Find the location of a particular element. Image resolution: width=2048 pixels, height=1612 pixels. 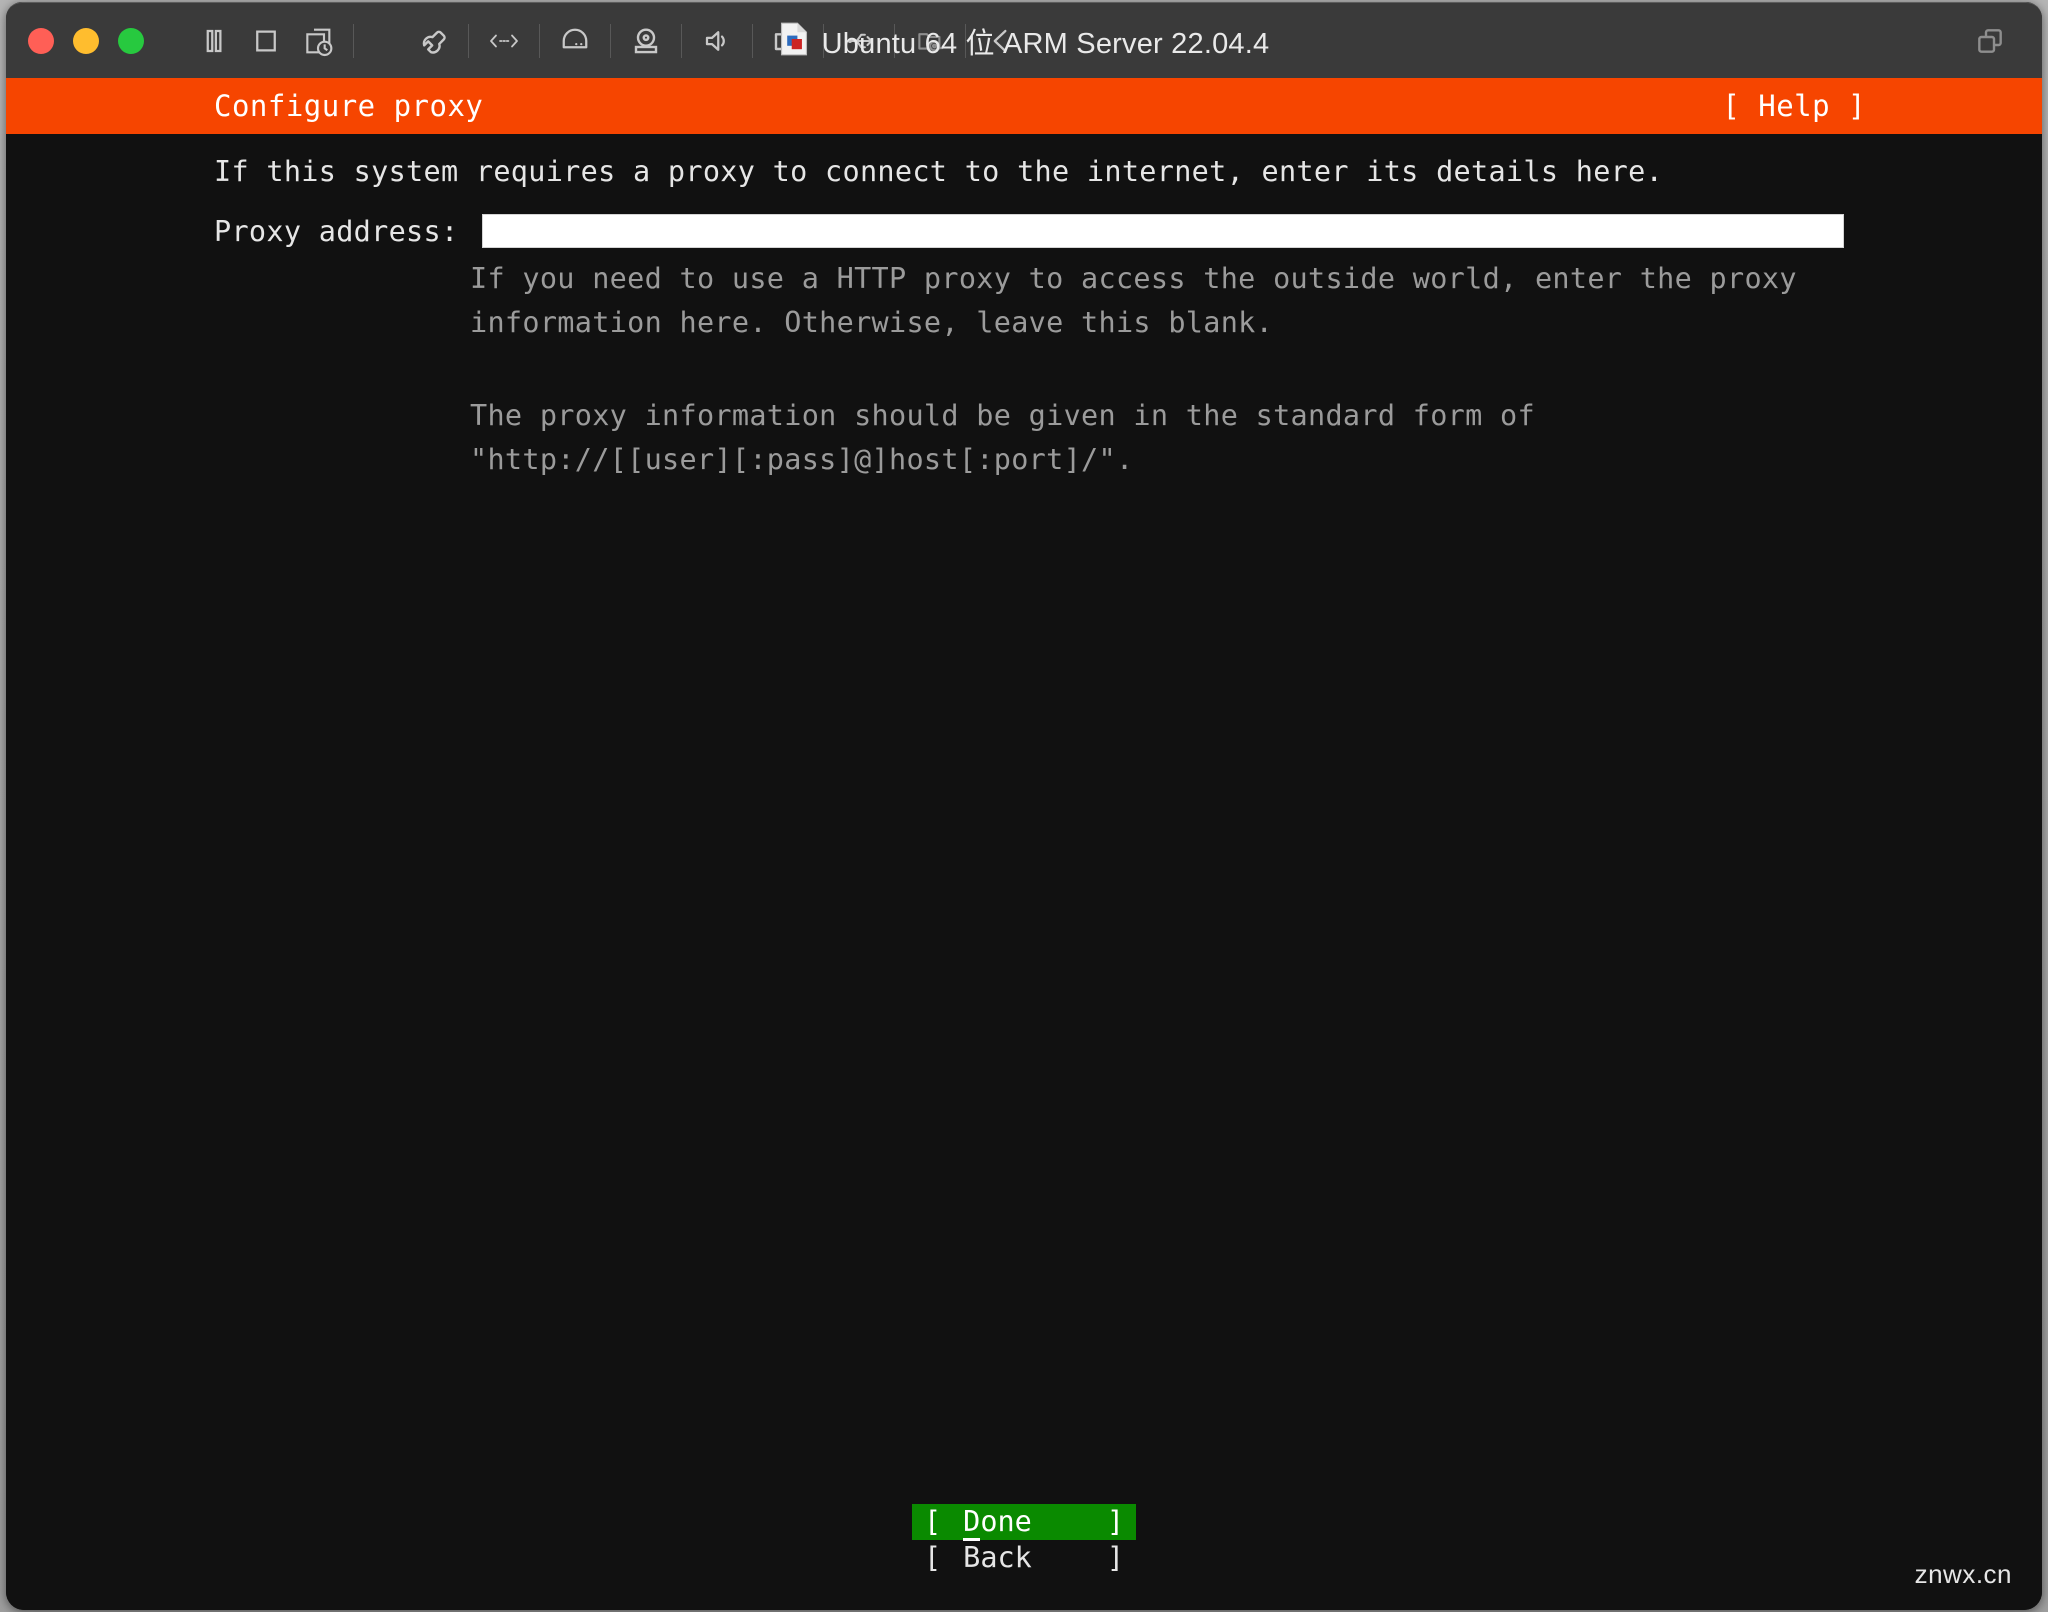

snapshot-button is located at coordinates (318, 41).